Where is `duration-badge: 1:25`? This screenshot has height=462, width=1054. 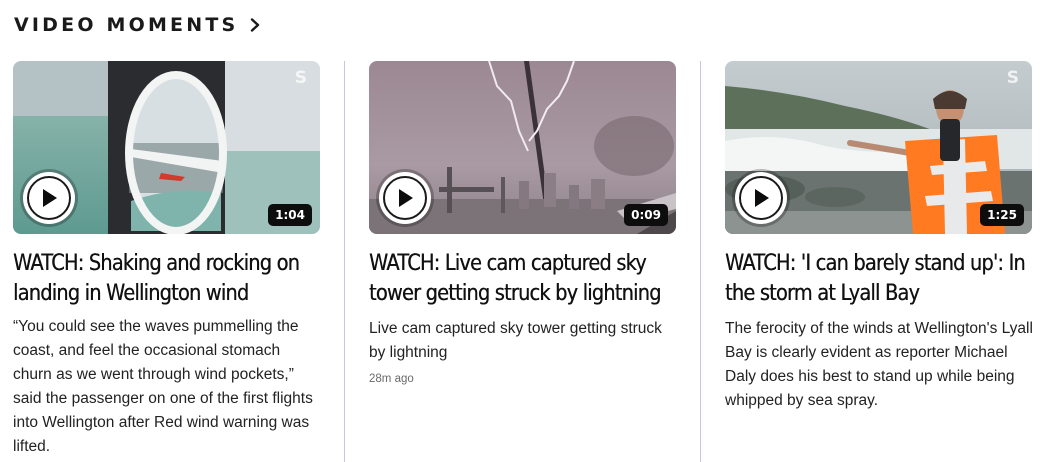
duration-badge: 1:25 is located at coordinates (1002, 215).